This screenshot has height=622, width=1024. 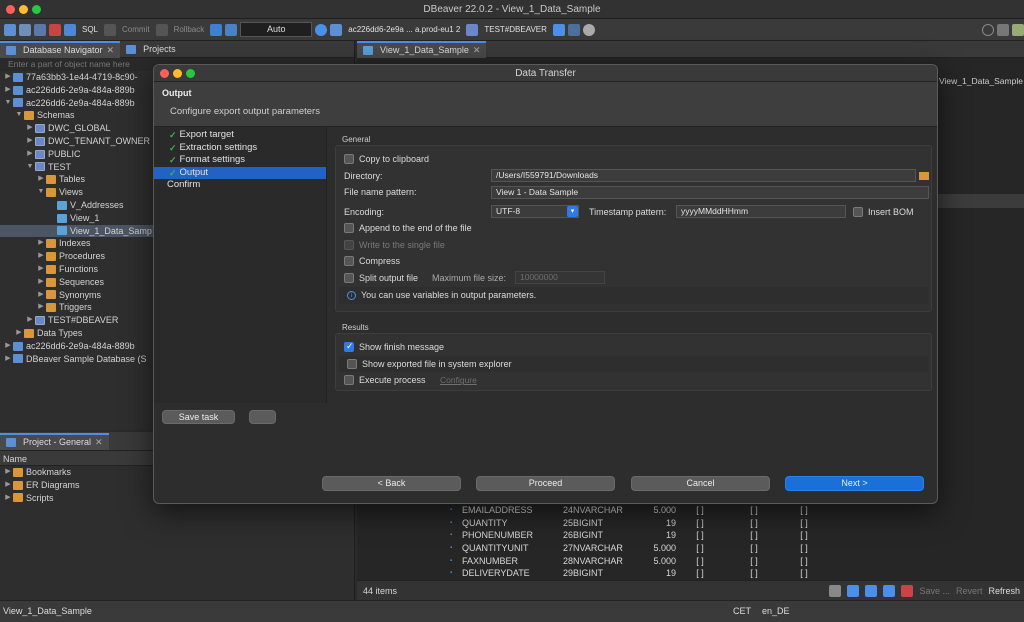 I want to click on sql-editor-icon, so click(x=70, y=29).